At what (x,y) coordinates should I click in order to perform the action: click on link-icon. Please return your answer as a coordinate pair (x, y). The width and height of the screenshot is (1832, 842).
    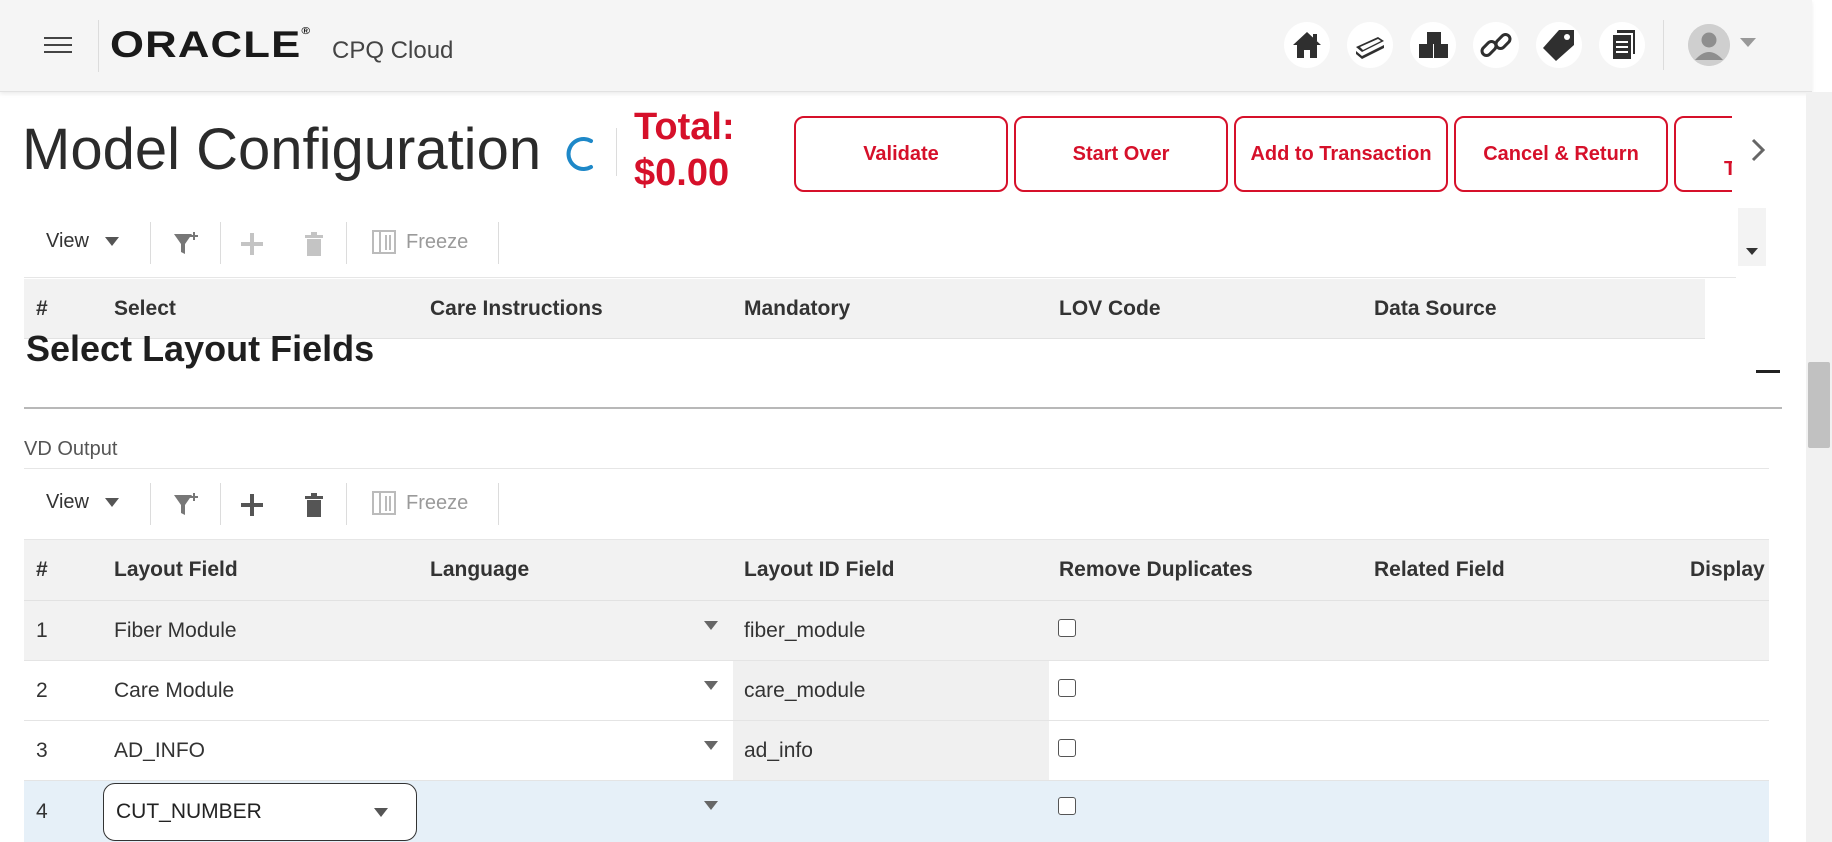
    Looking at the image, I should click on (1496, 45).